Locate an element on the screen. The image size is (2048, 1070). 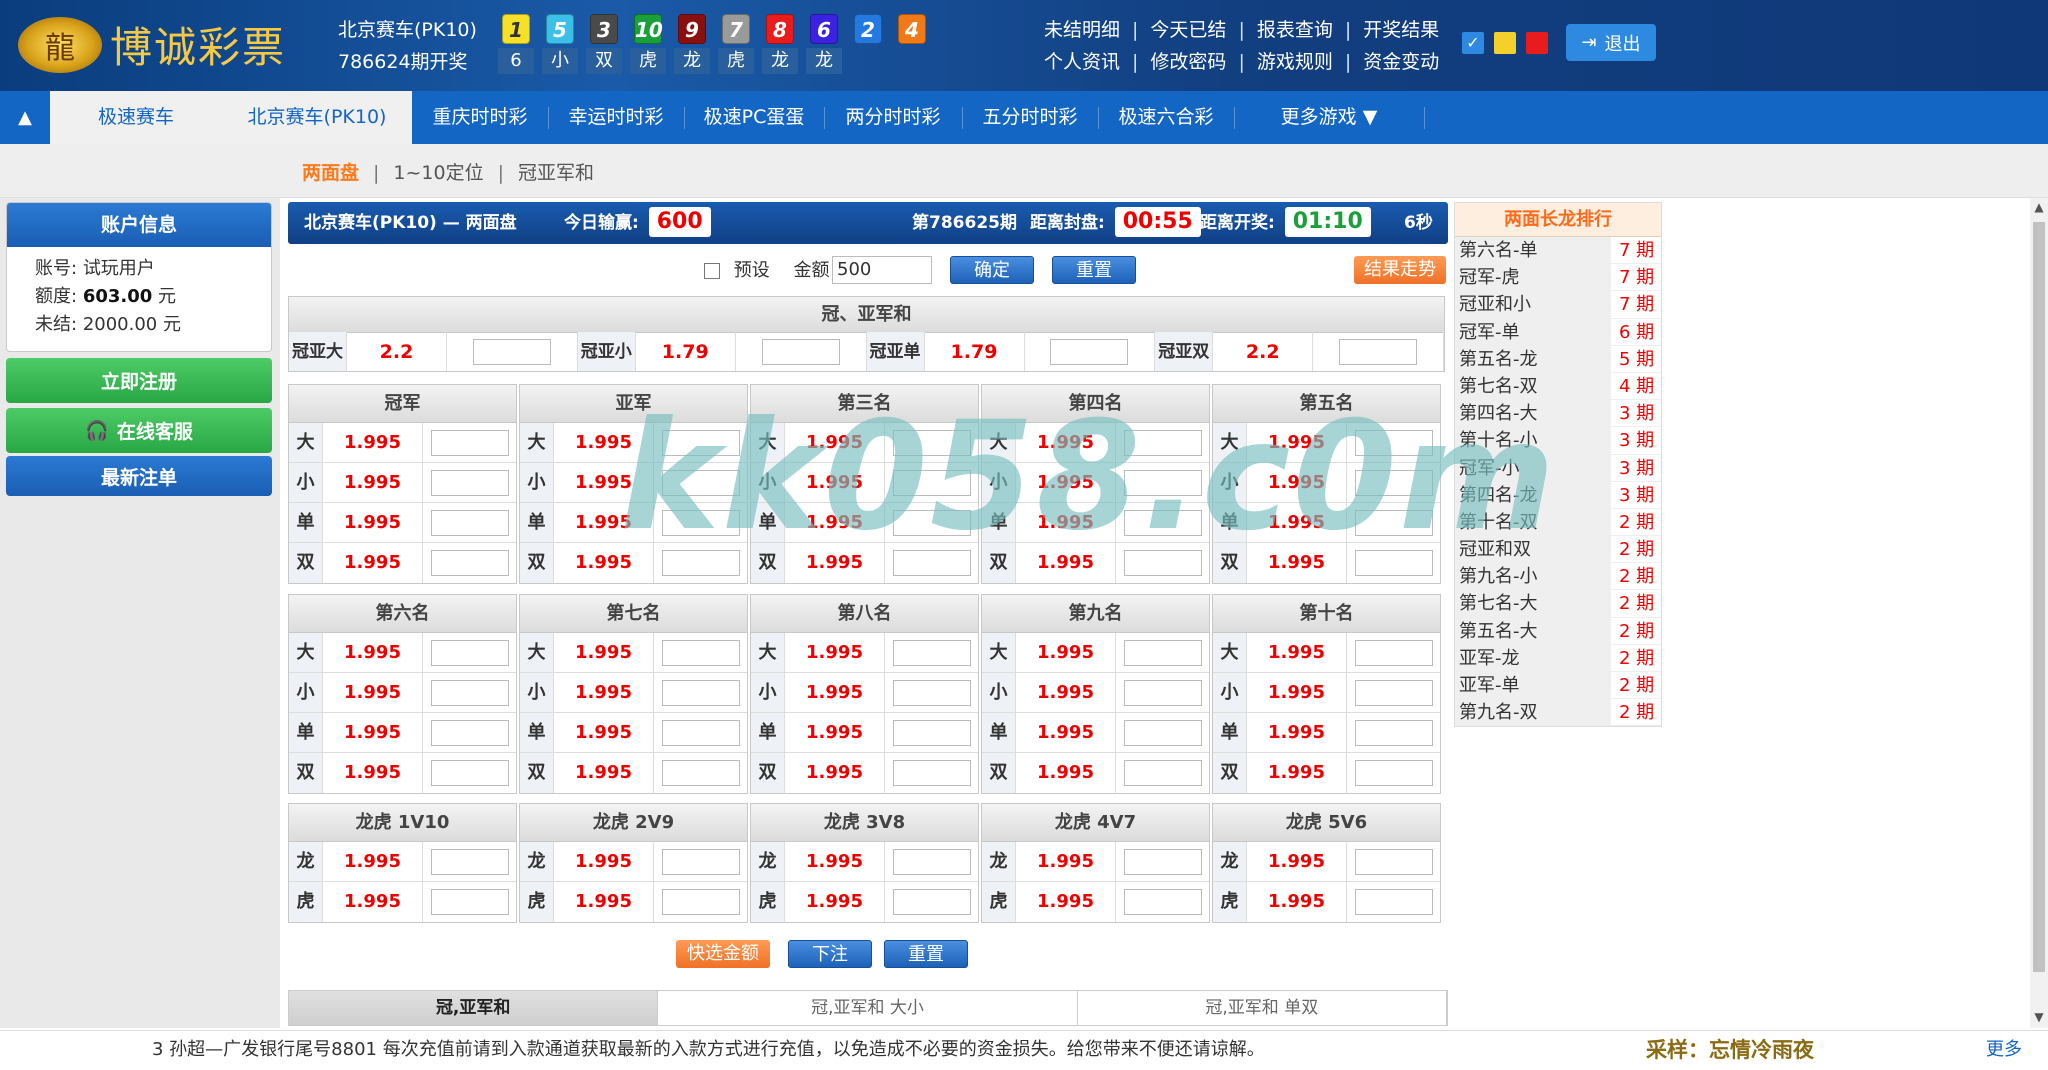
top-link: 今天已结 is located at coordinates (1188, 30).